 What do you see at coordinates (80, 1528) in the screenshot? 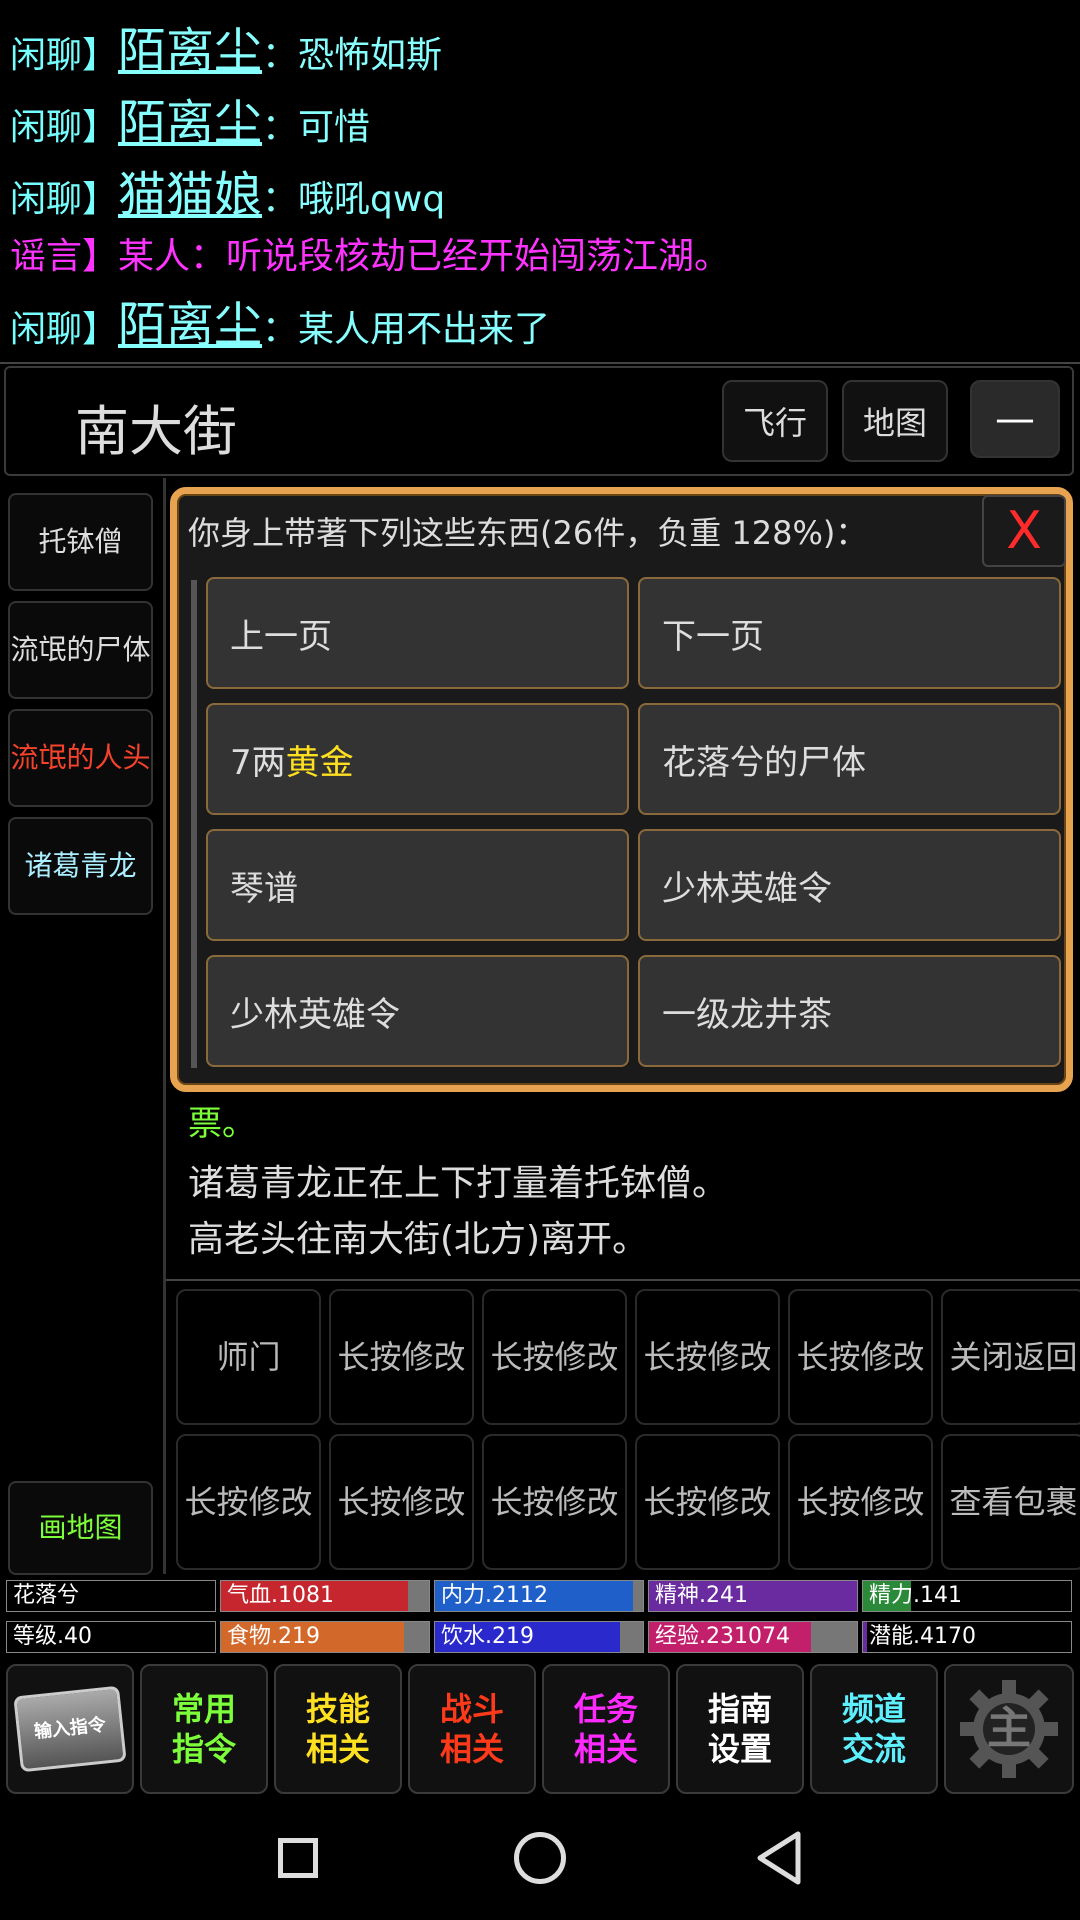
I see `draw-map-button: 画地图` at bounding box center [80, 1528].